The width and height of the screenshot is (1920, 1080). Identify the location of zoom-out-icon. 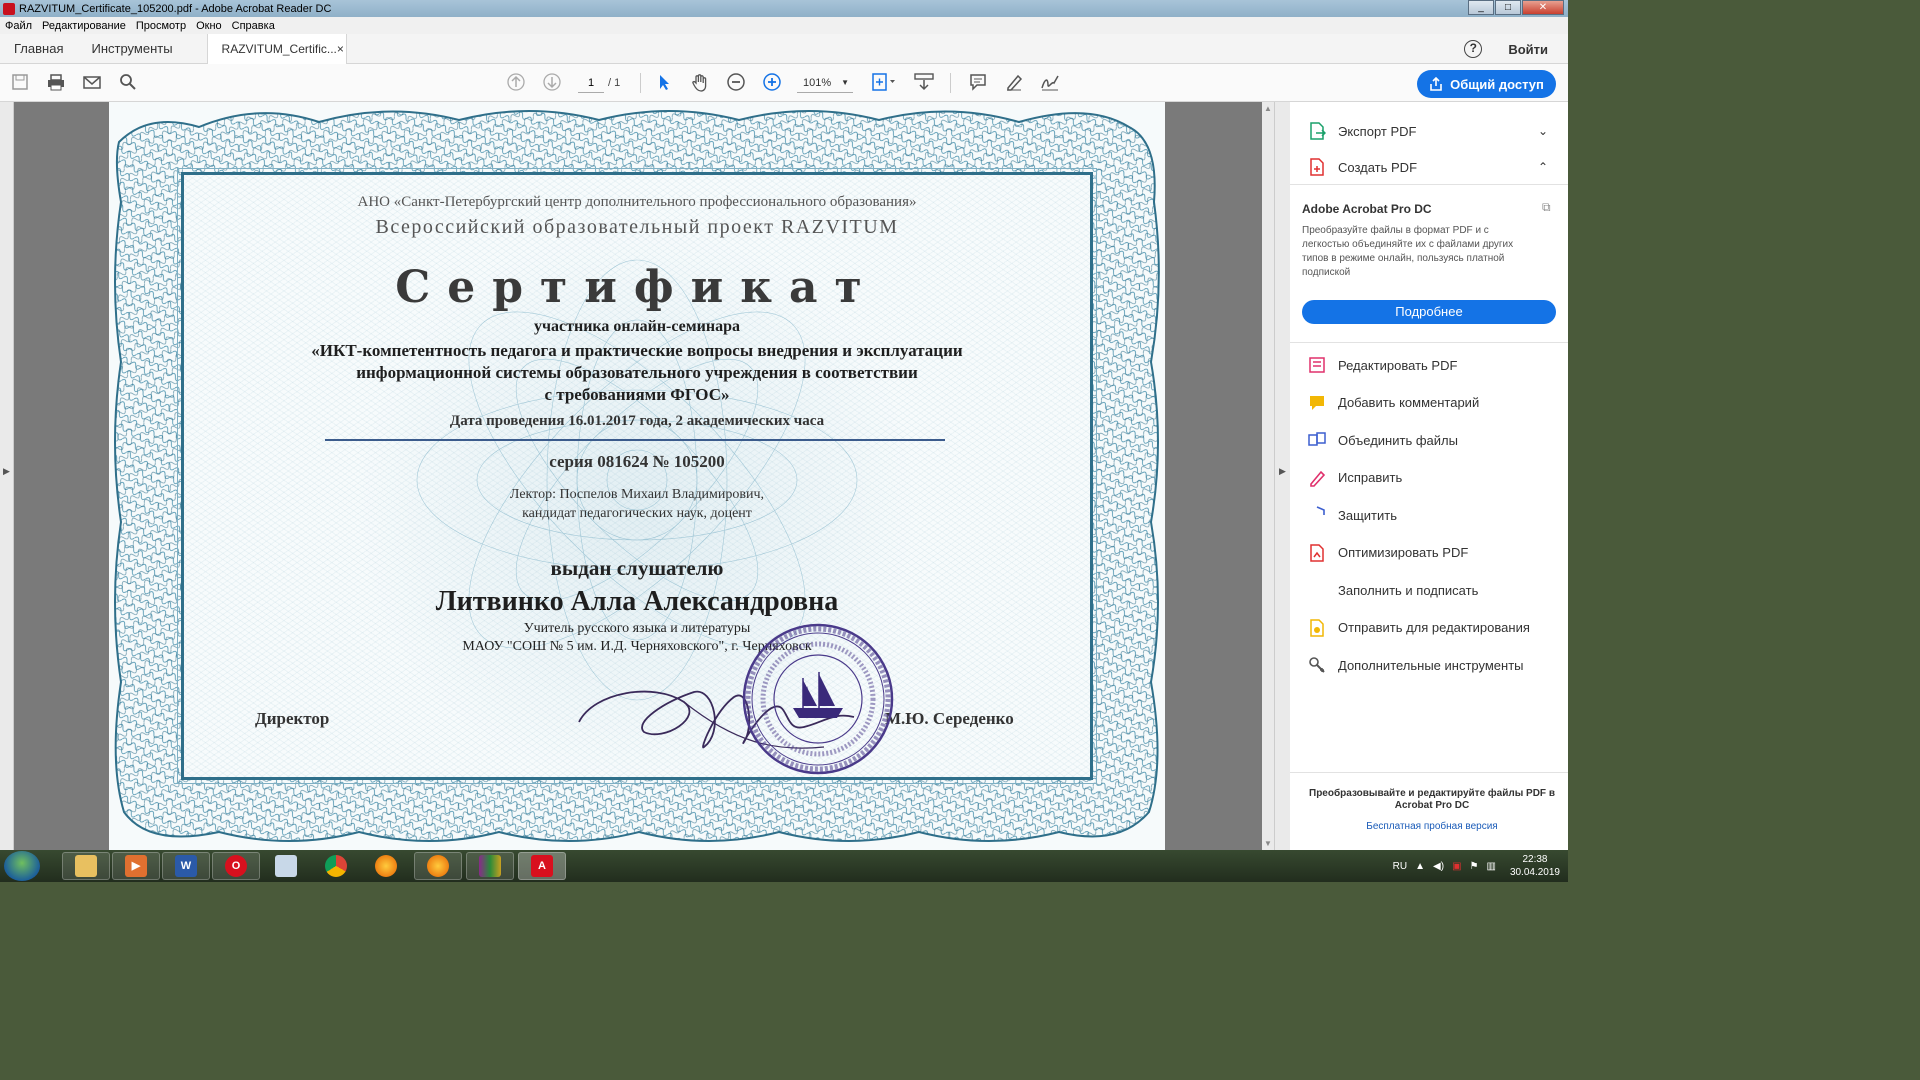
(736, 83).